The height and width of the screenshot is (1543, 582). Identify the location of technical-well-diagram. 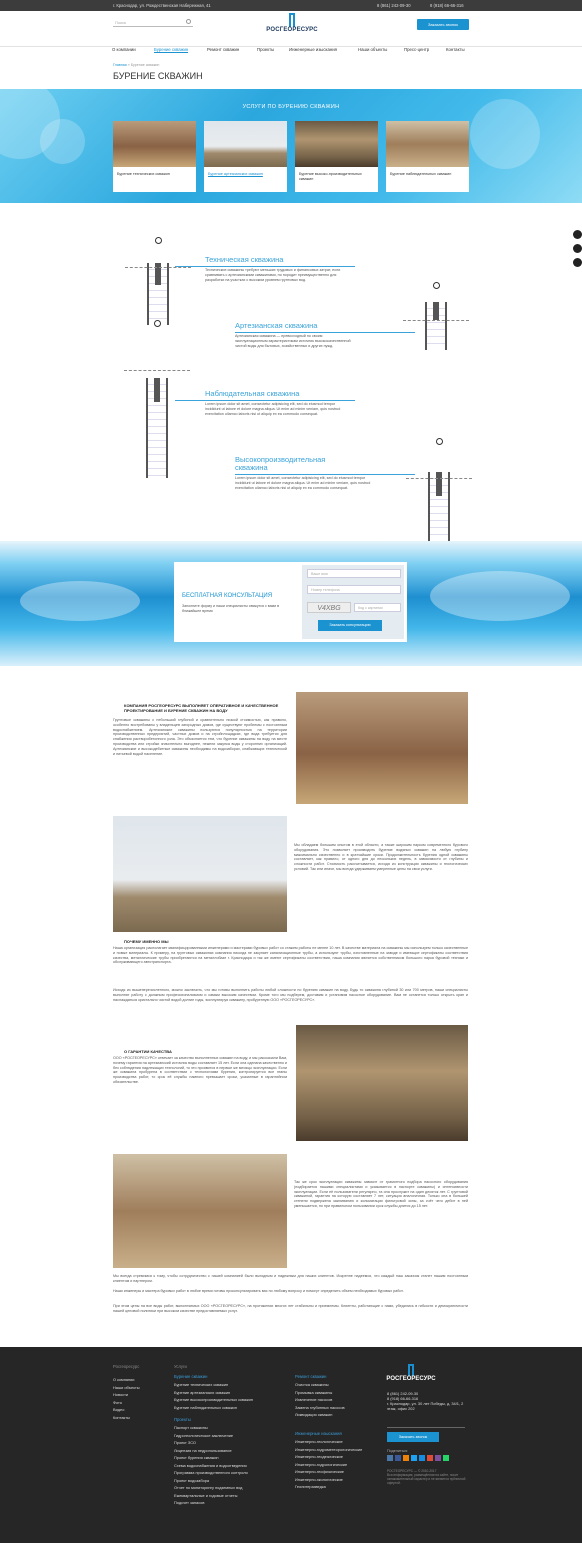
(158, 281).